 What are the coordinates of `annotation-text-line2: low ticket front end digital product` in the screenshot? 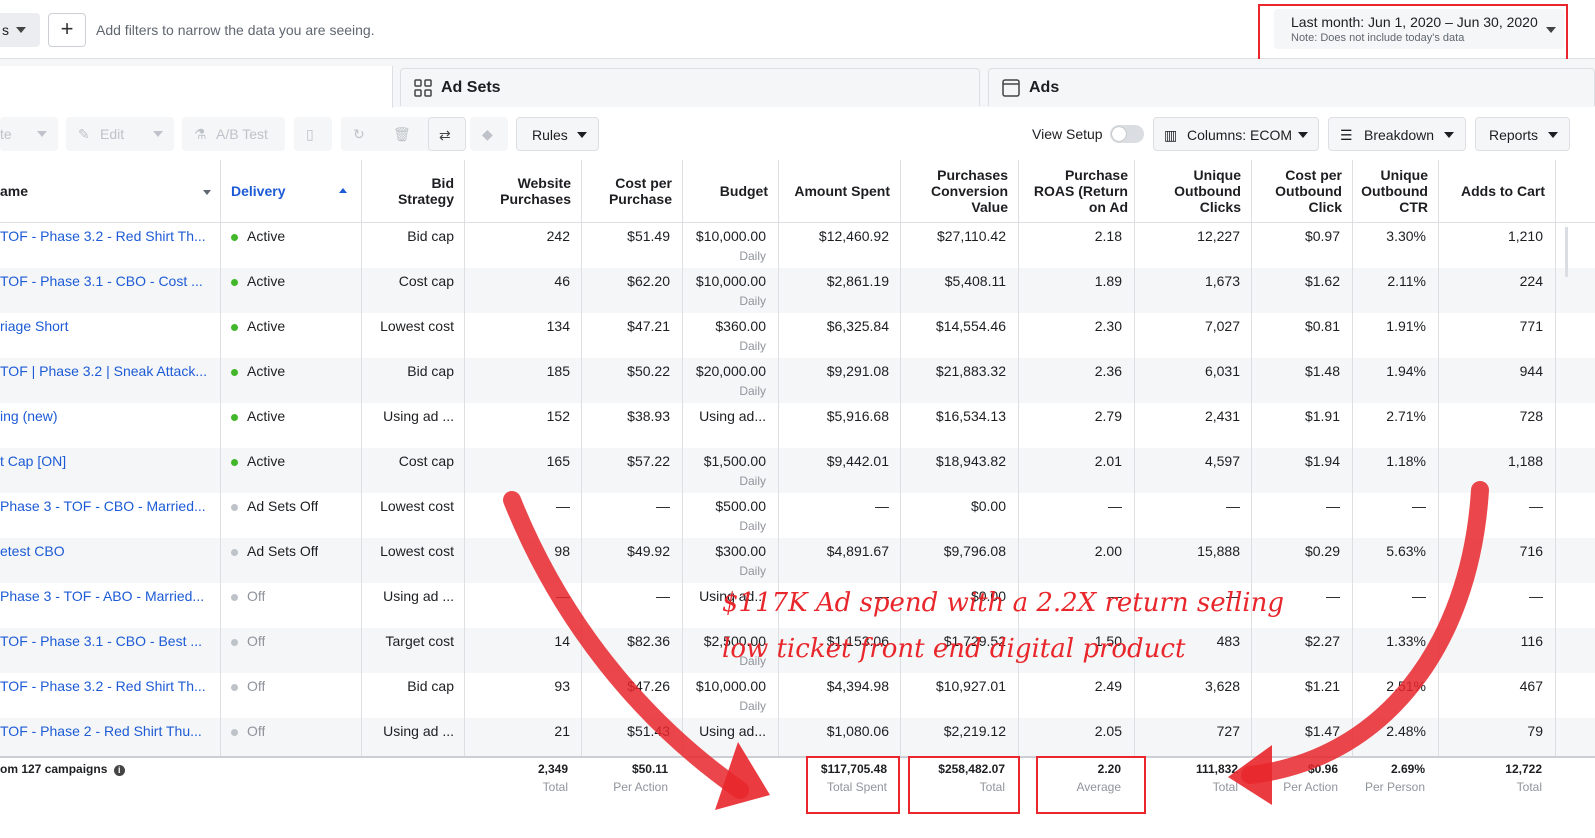 It's located at (954, 649).